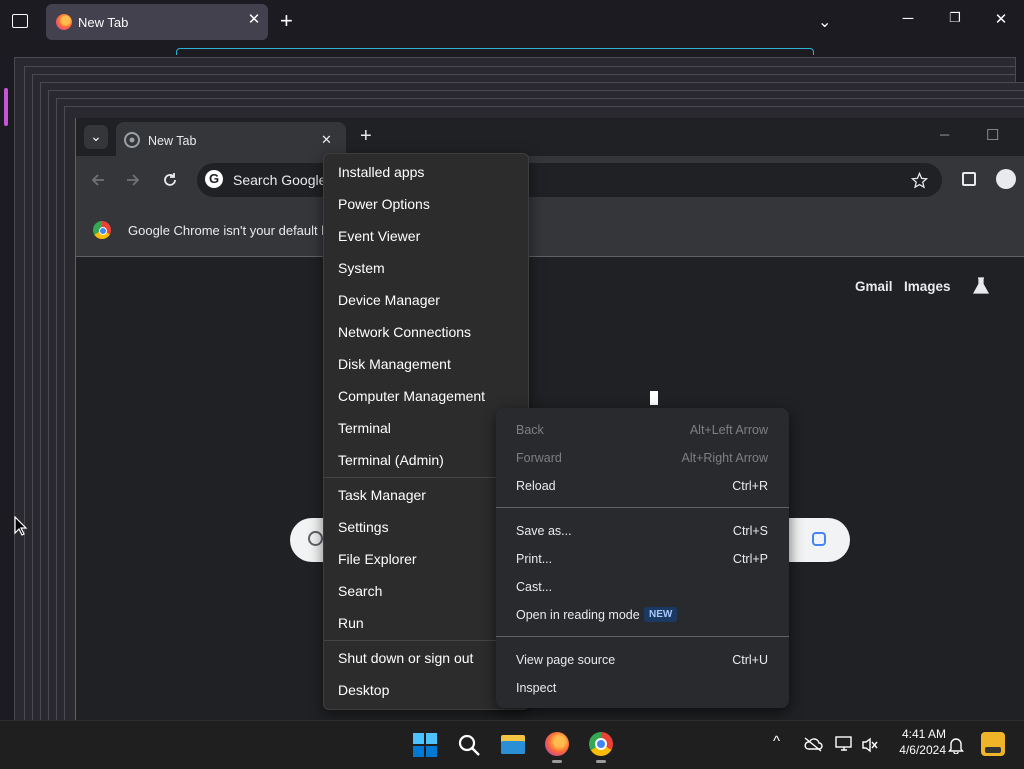  I want to click on menu-item-system: System, so click(361, 268).